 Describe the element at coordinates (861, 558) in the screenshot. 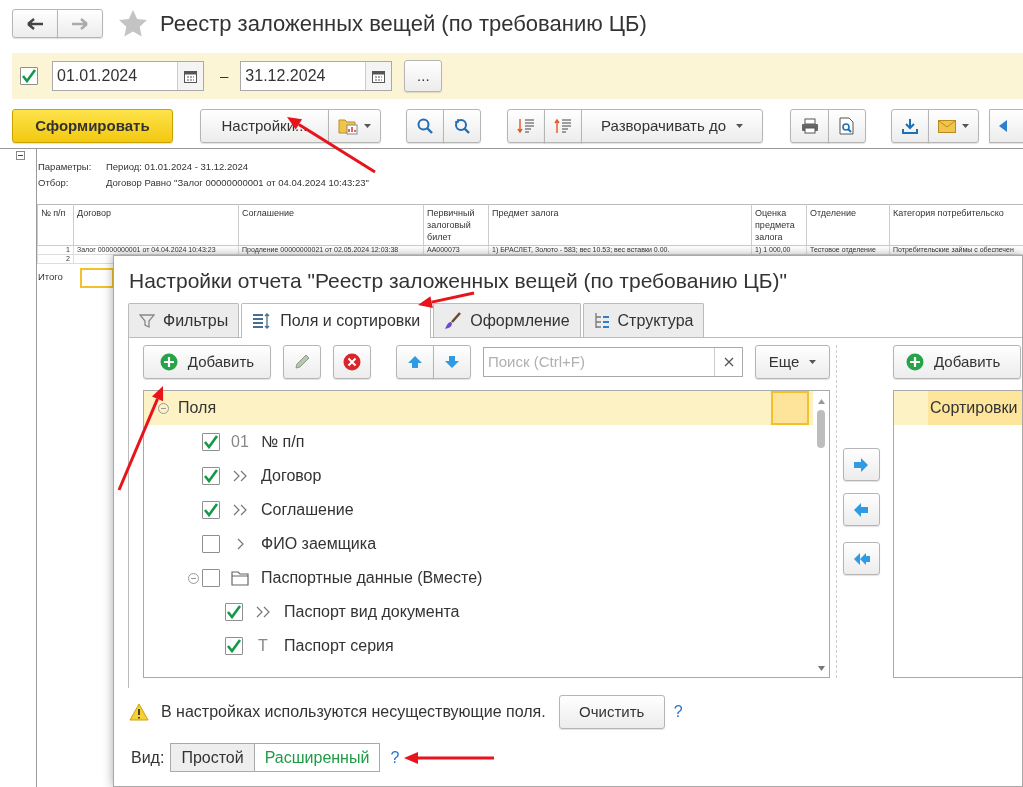

I see `move-all-left-button` at that location.